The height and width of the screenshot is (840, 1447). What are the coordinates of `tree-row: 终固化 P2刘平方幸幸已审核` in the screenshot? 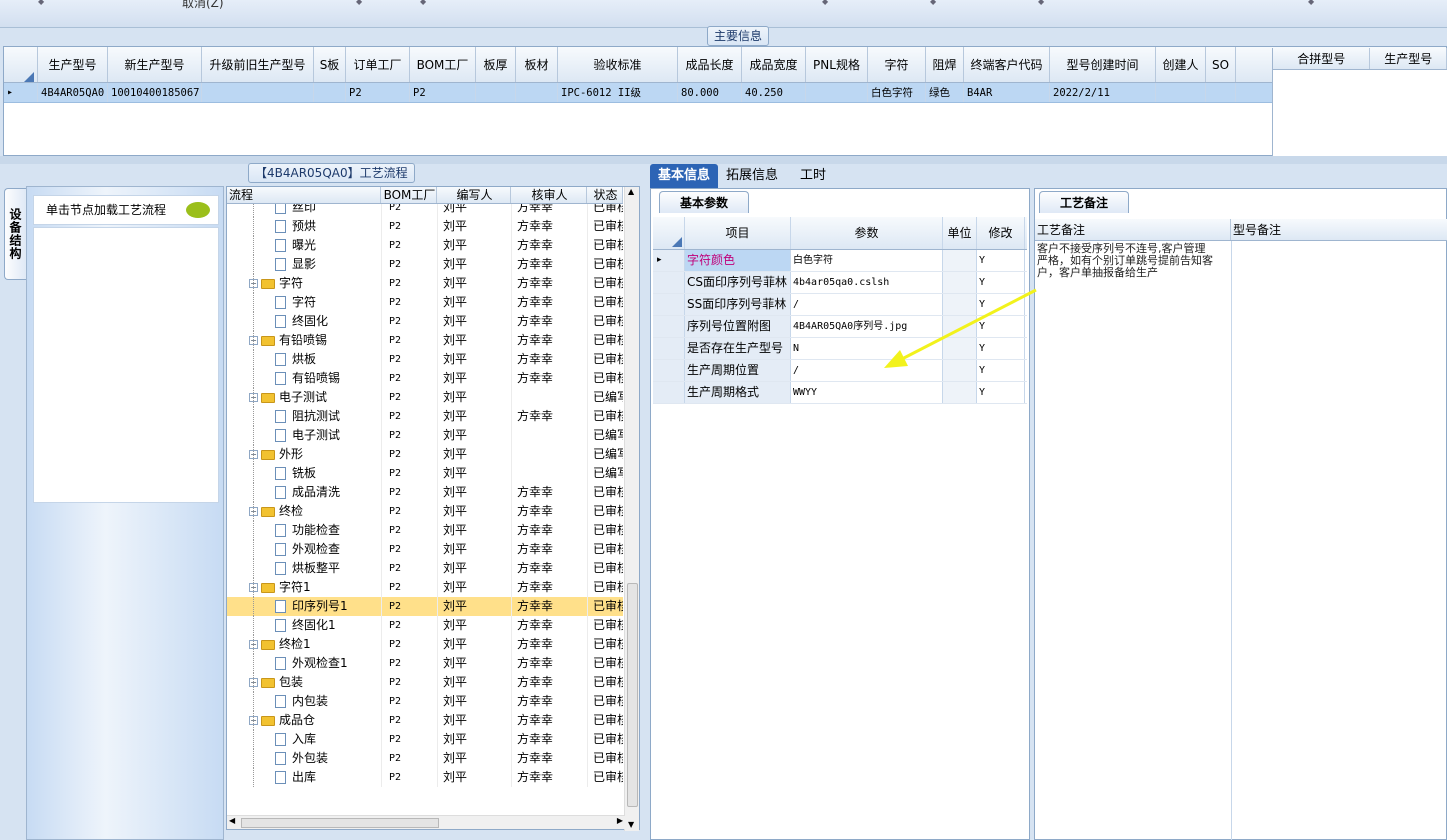 It's located at (425, 321).